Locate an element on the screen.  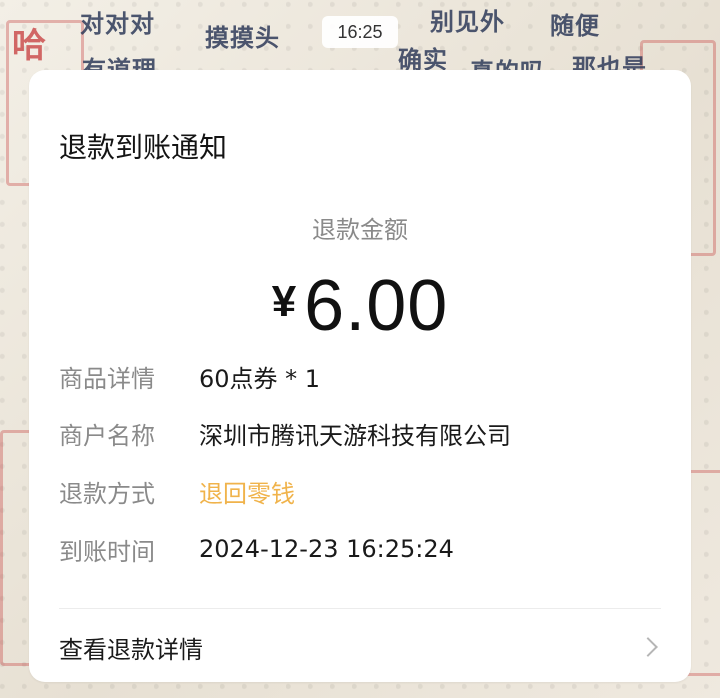
currency-symbol: ¥ is located at coordinates (284, 301).